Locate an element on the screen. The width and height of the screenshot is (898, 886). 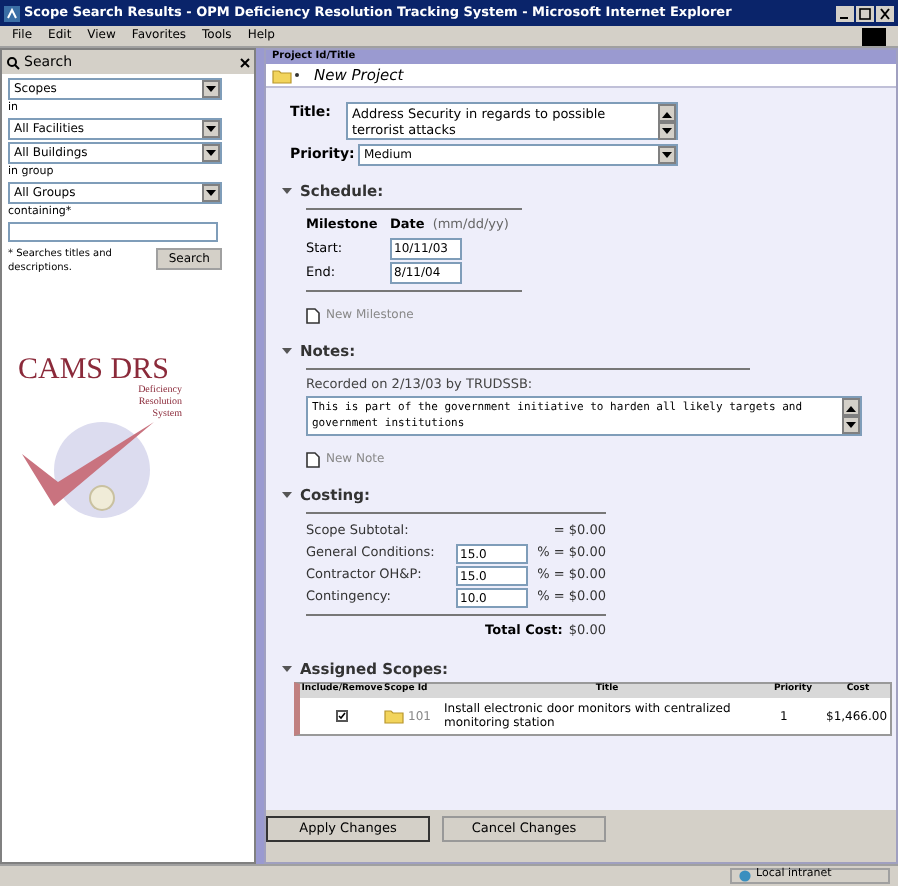
minimize-icon is located at coordinates (845, 13).